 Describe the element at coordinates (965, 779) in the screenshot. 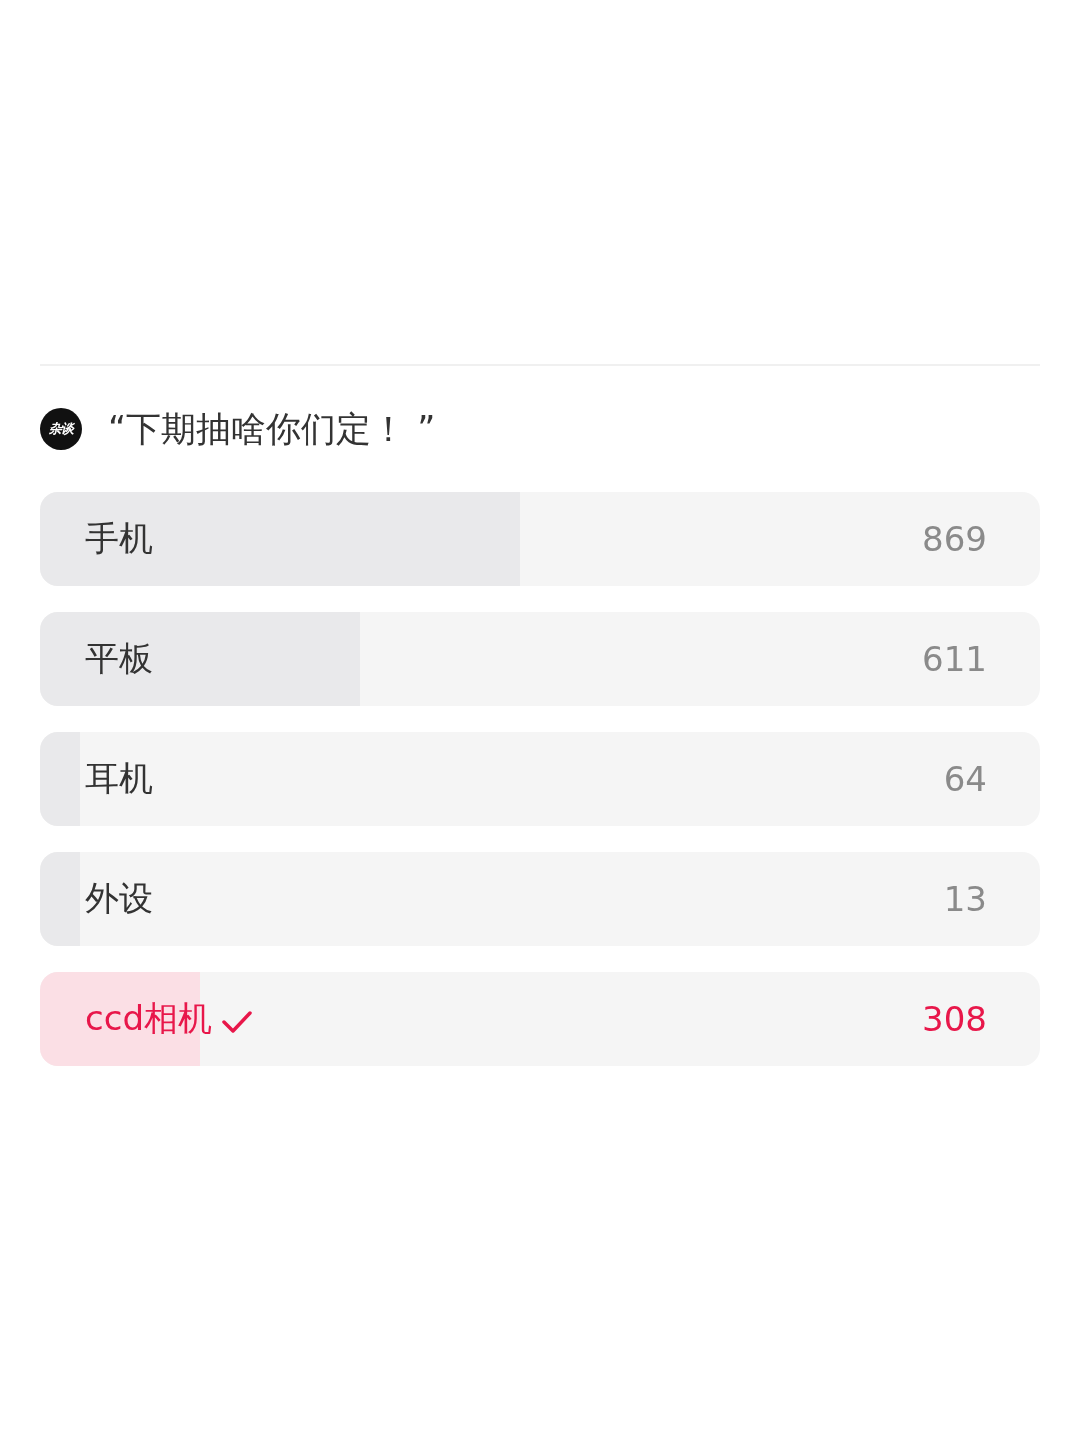

I see `vote-count: 64` at that location.